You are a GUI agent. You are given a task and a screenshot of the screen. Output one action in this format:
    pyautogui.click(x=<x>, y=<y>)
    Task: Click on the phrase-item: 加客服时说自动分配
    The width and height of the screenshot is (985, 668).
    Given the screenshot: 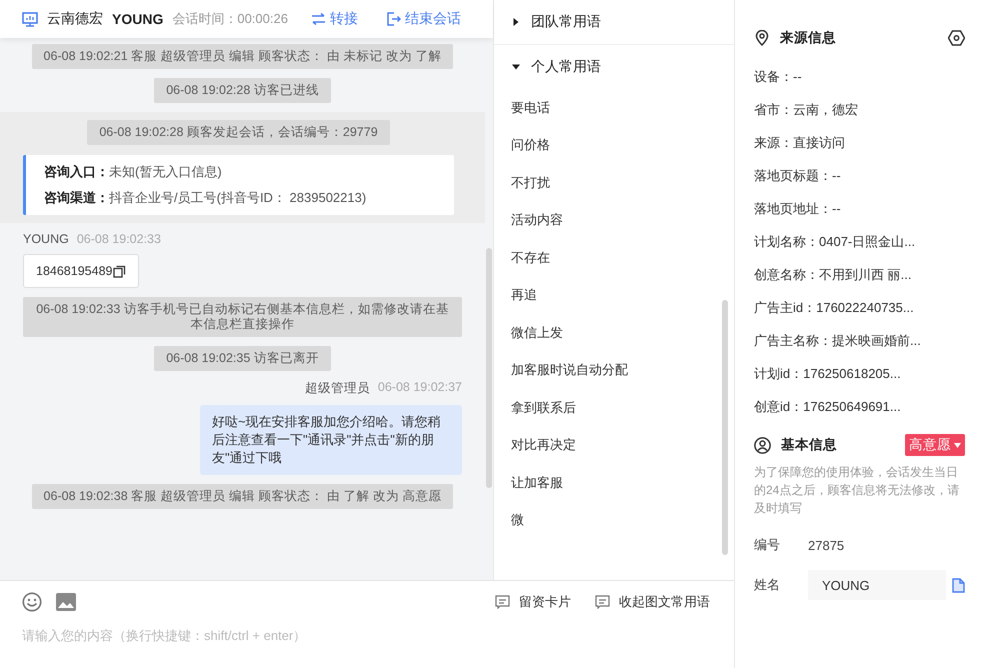 What is the action you would take?
    pyautogui.click(x=614, y=370)
    